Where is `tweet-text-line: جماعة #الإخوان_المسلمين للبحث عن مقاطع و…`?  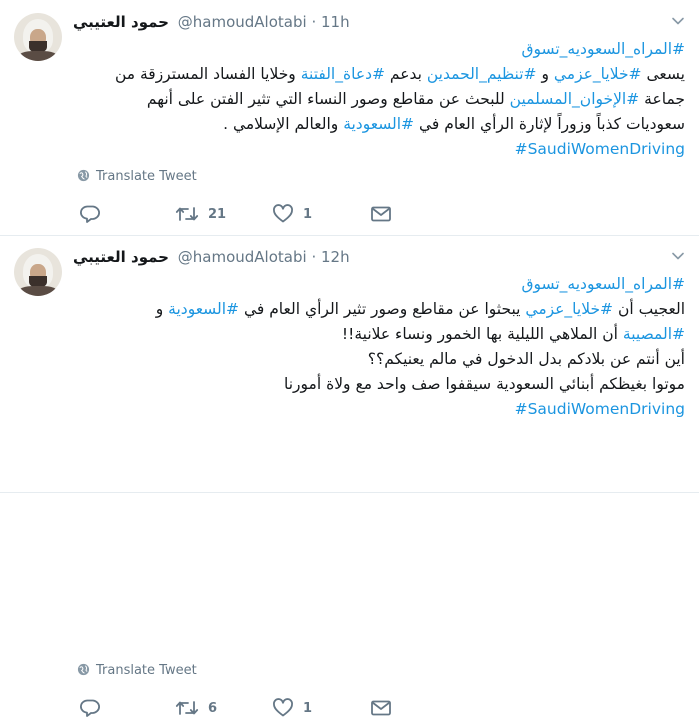 tweet-text-line: جماعة #الإخوان_المسلمين للبحث عن مقاطع و… is located at coordinates (379, 99).